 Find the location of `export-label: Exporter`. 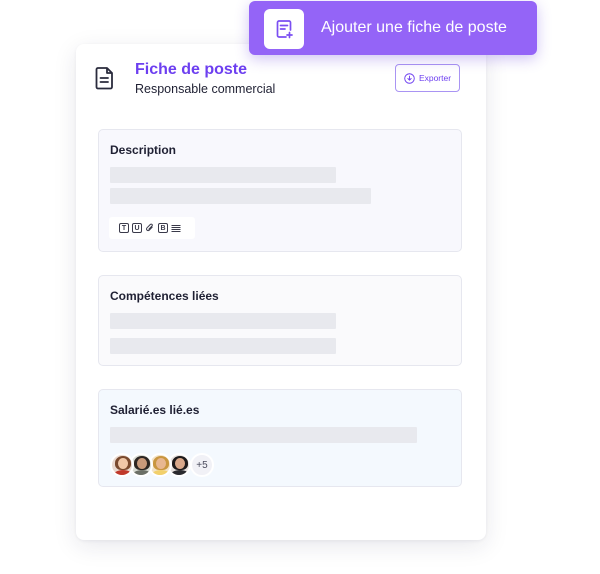

export-label: Exporter is located at coordinates (435, 78).